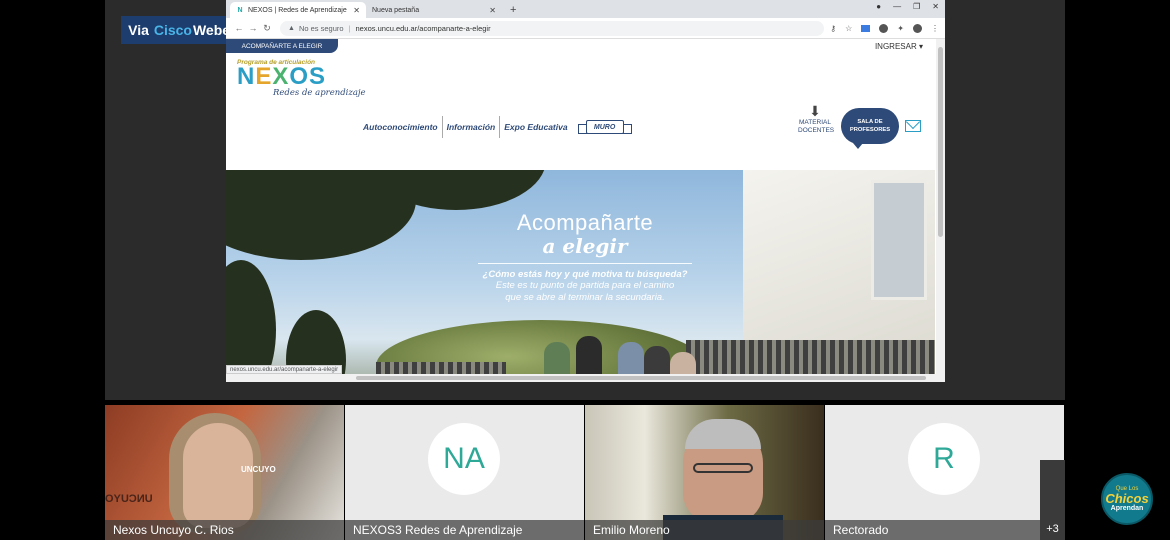 The width and height of the screenshot is (1170, 540). I want to click on reload-icon: ↻, so click(267, 28).